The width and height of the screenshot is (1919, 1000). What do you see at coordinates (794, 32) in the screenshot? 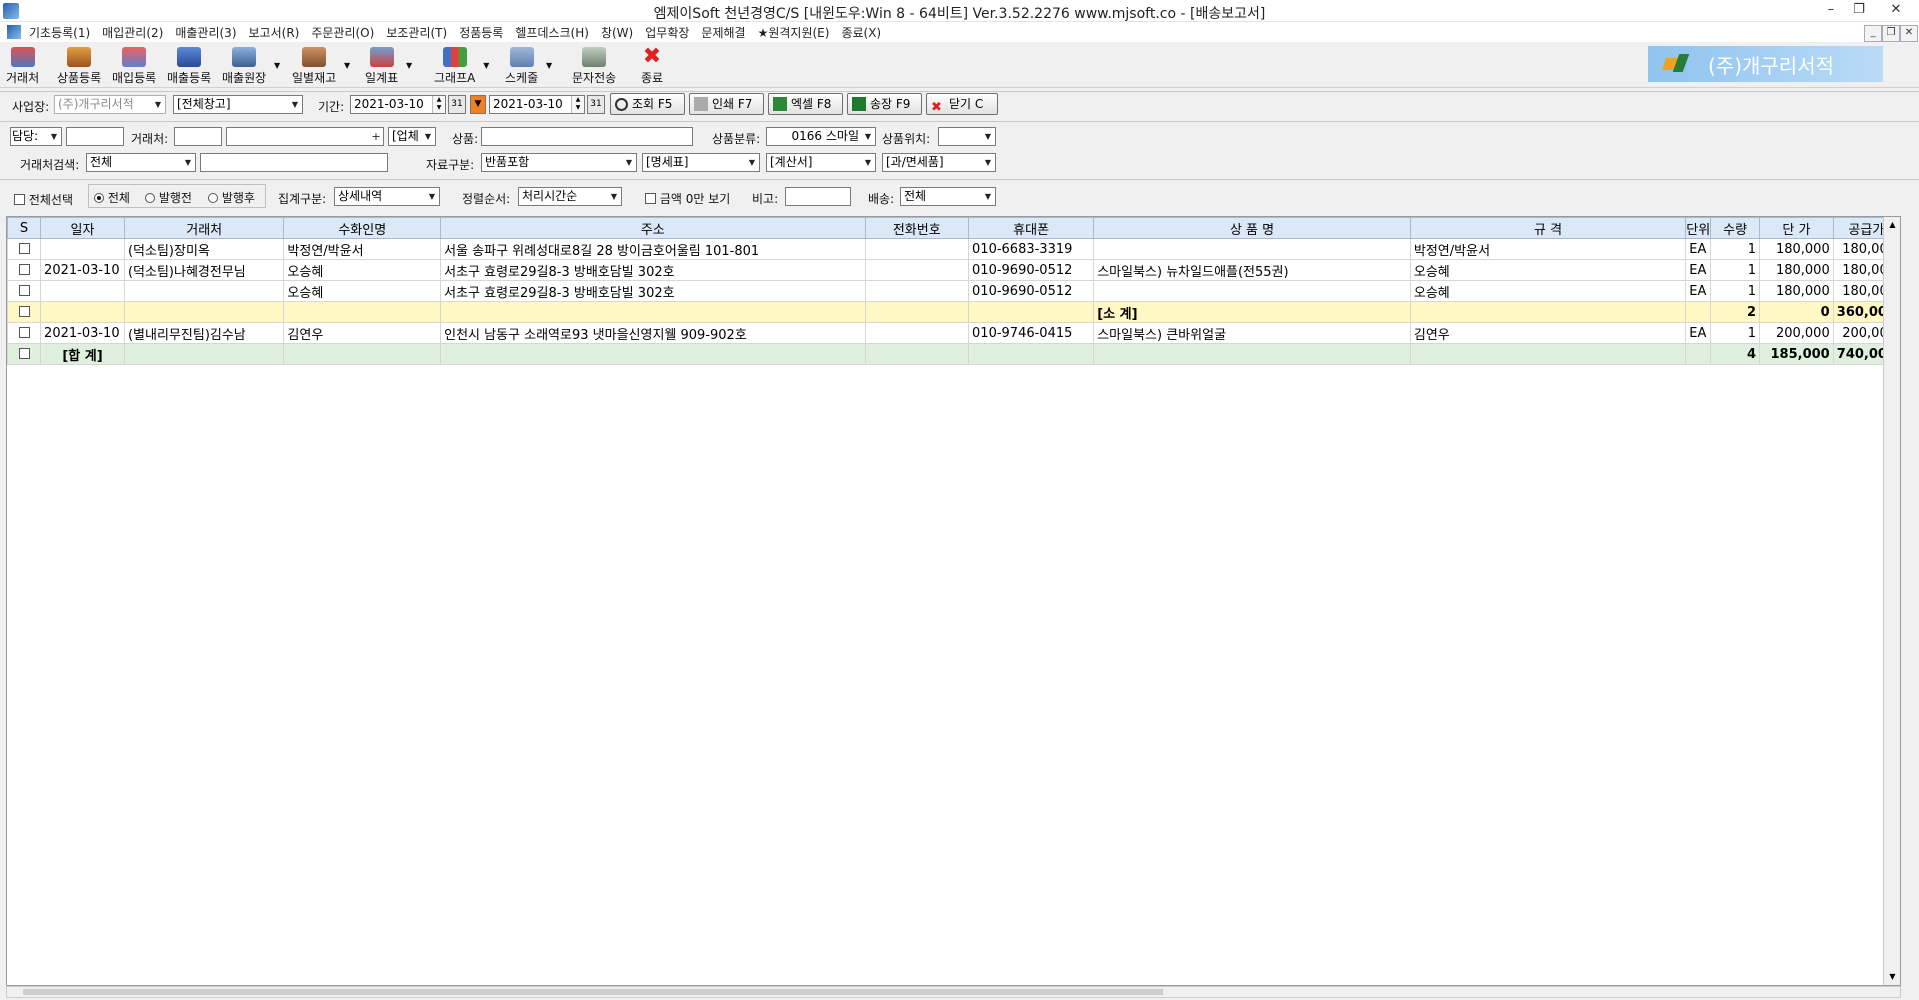
I see `menu-remote-support: ★원격지원(E)` at bounding box center [794, 32].